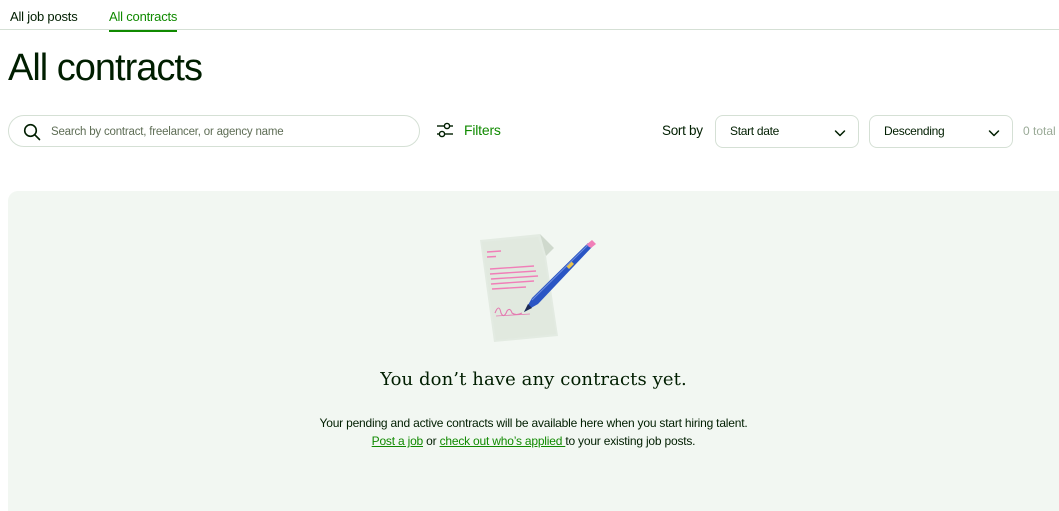 The width and height of the screenshot is (1059, 511). I want to click on sort-order-select: Descending, so click(941, 131).